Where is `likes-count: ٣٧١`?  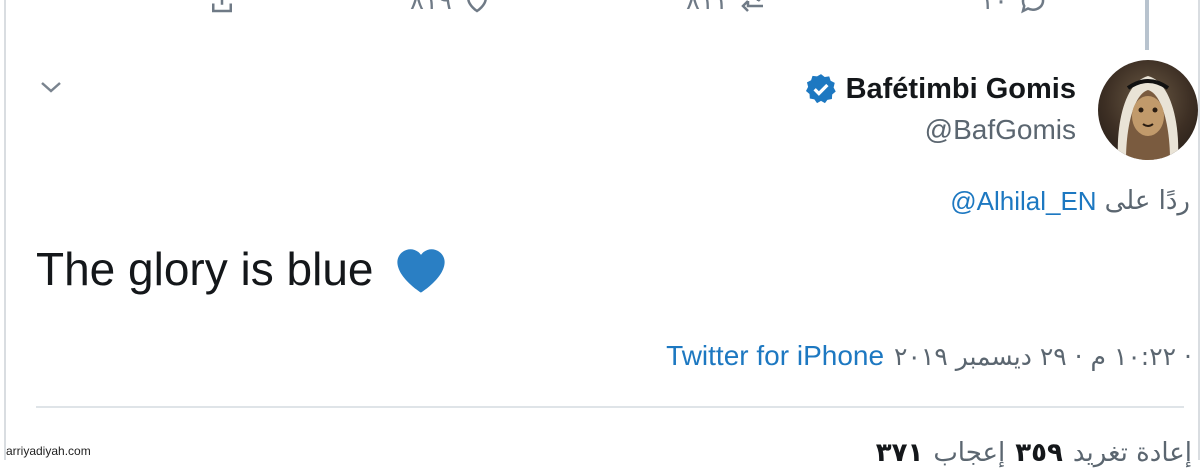
likes-count: ٣٧١ is located at coordinates (900, 453).